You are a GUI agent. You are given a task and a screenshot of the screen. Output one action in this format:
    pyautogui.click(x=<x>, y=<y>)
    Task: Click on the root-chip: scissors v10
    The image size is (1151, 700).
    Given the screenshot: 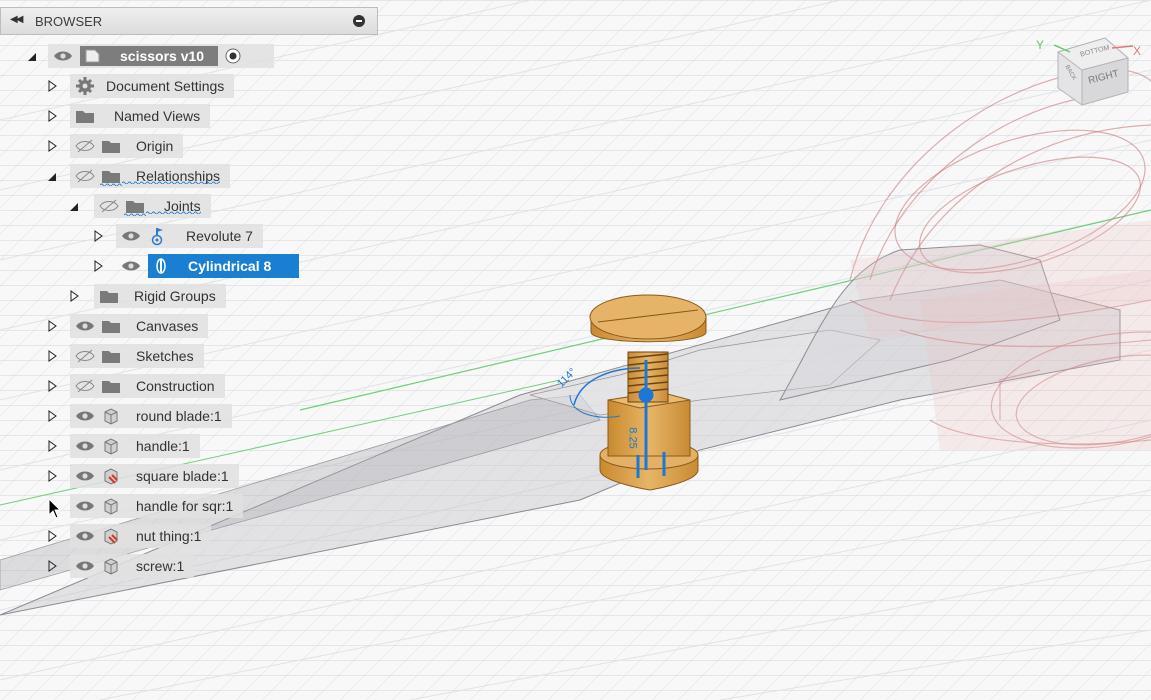 What is the action you would take?
    pyautogui.click(x=161, y=56)
    